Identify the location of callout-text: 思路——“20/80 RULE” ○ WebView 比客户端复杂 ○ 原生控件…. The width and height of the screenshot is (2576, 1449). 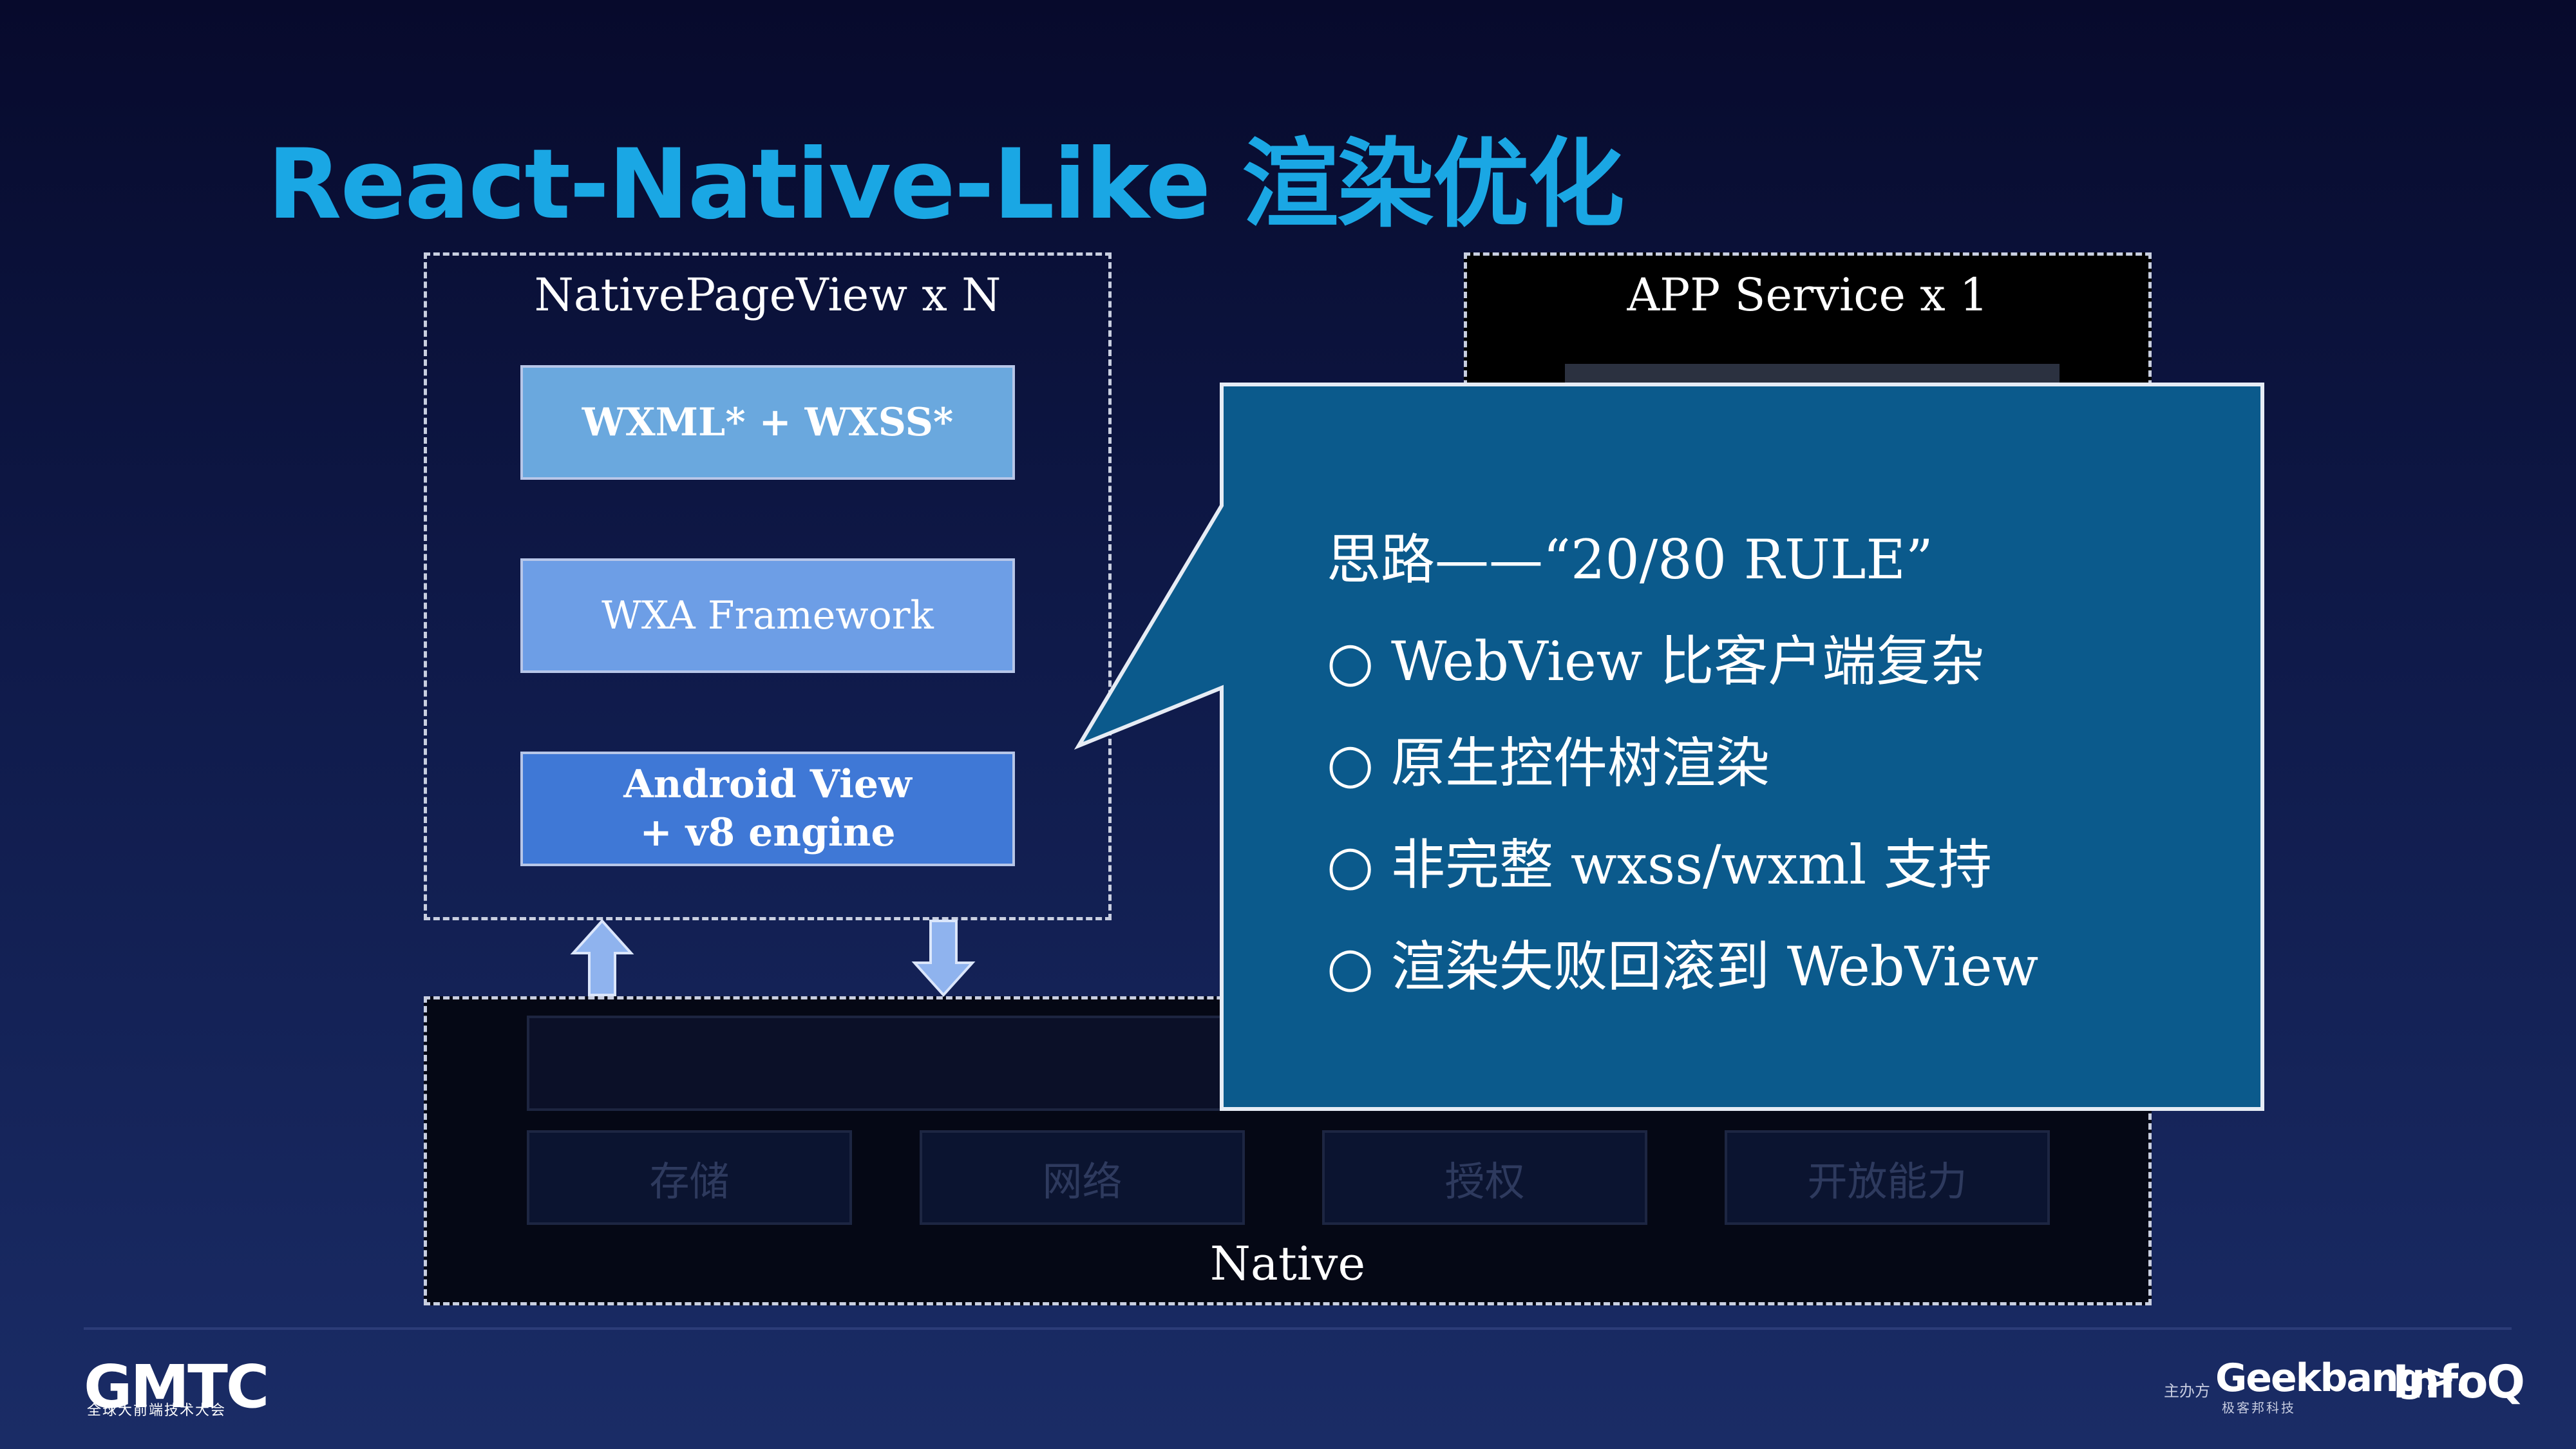
(1682, 763).